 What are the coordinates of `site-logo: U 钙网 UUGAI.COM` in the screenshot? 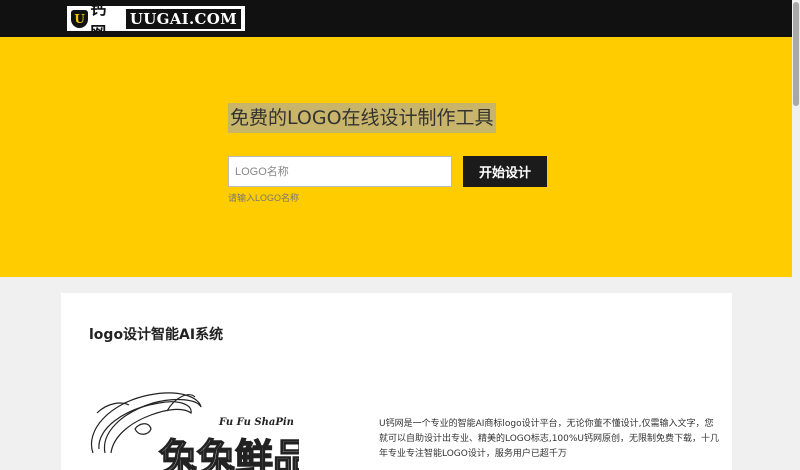 It's located at (156, 21).